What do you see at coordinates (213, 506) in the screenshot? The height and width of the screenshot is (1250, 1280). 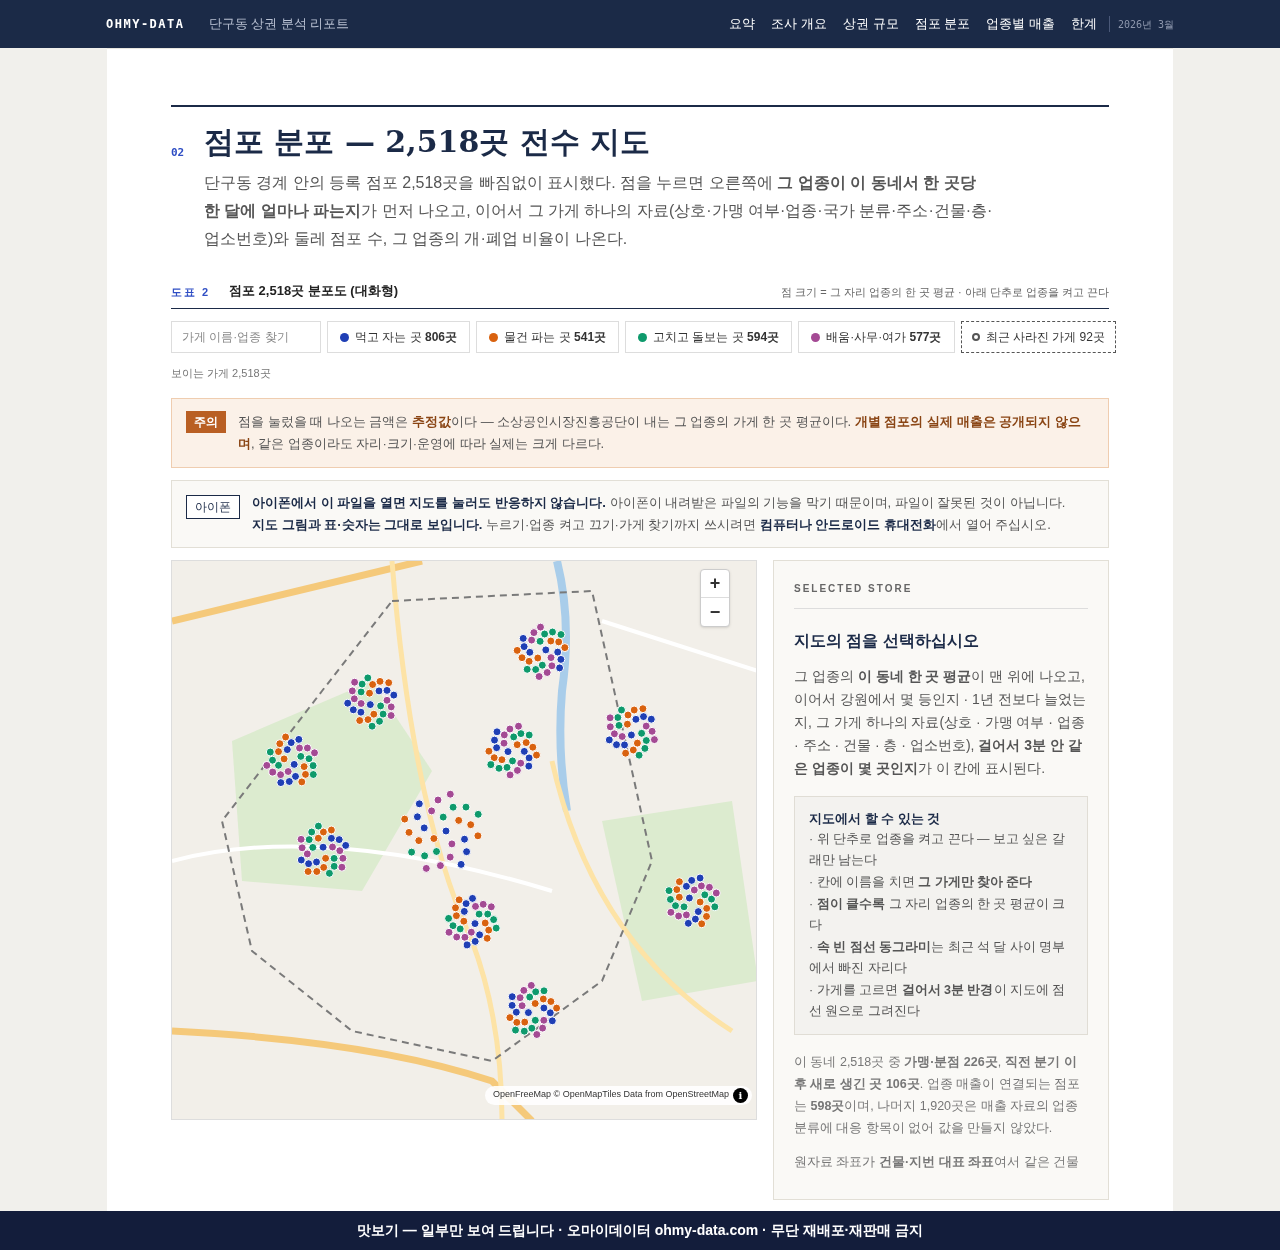 I see `iphone-badge: 아이폰` at bounding box center [213, 506].